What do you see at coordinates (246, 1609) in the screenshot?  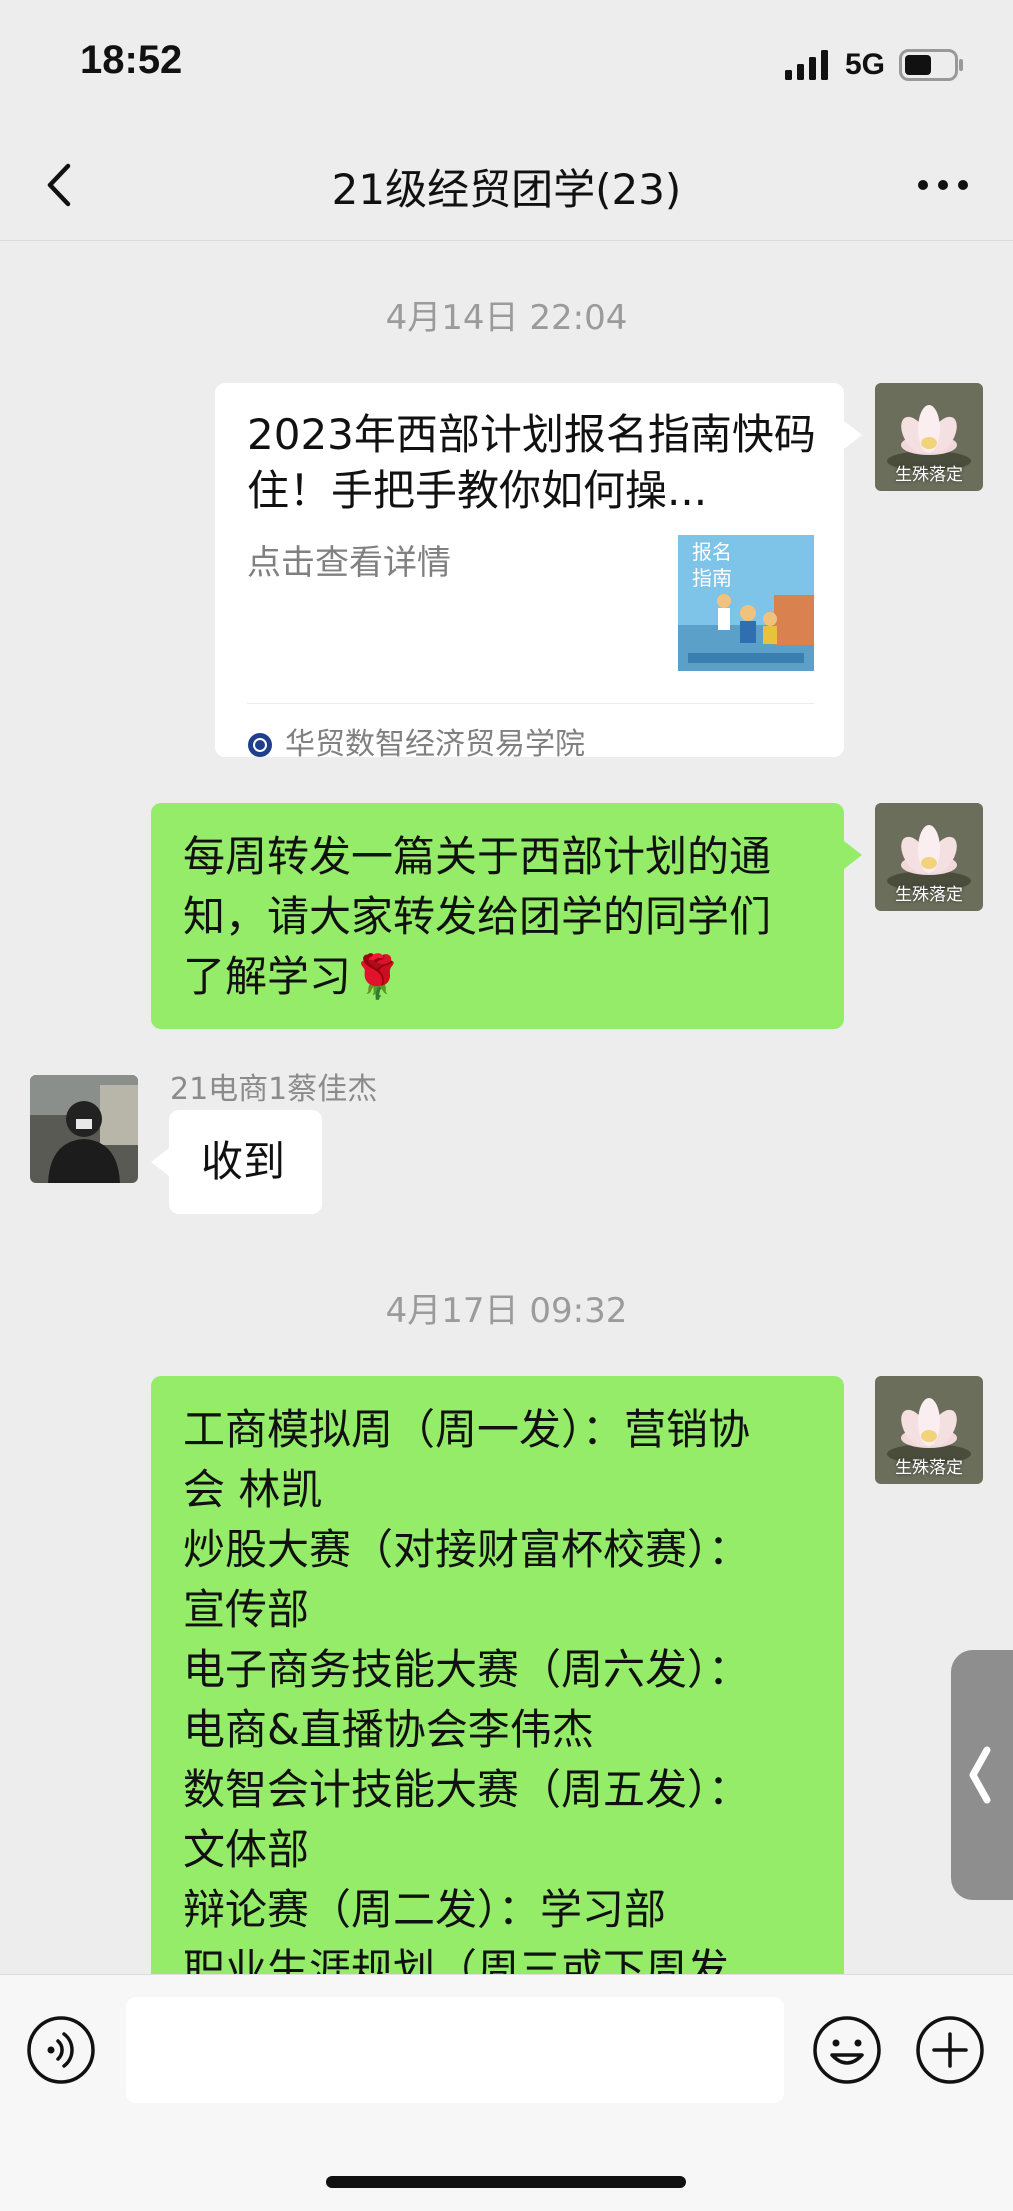 I see `message-line: 宣传部` at bounding box center [246, 1609].